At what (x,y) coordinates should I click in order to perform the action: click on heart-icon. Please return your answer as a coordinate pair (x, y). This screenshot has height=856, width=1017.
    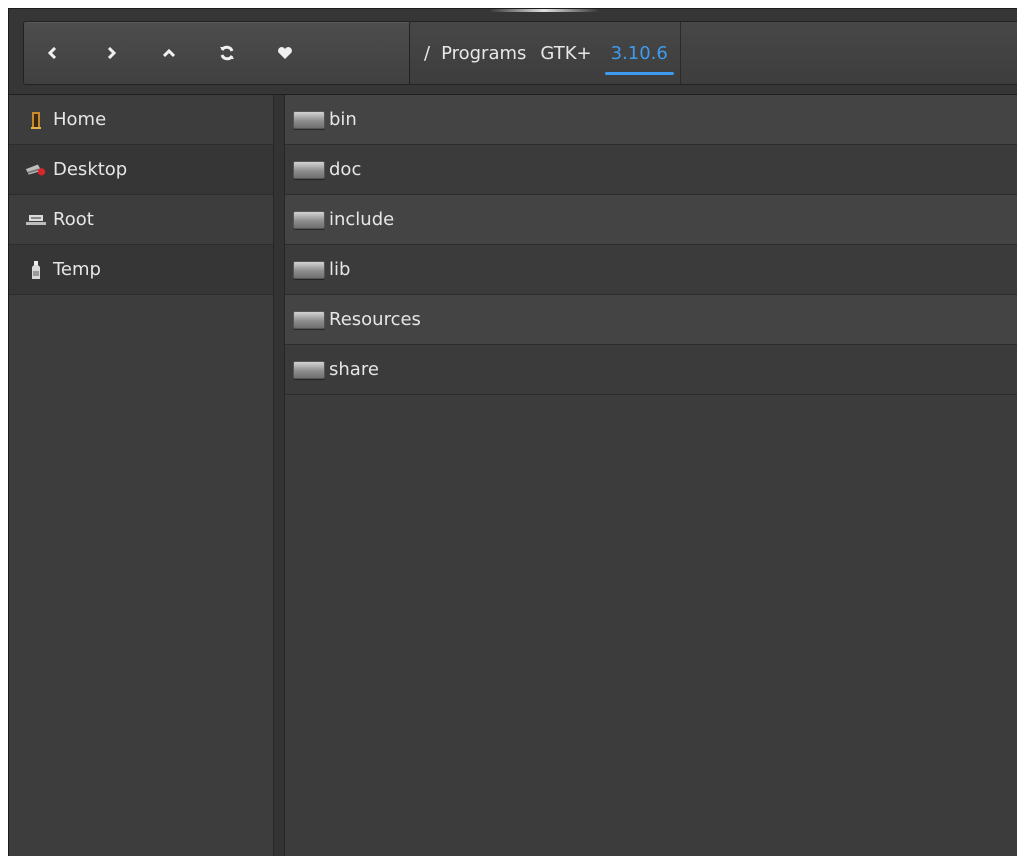
    Looking at the image, I should click on (285, 53).